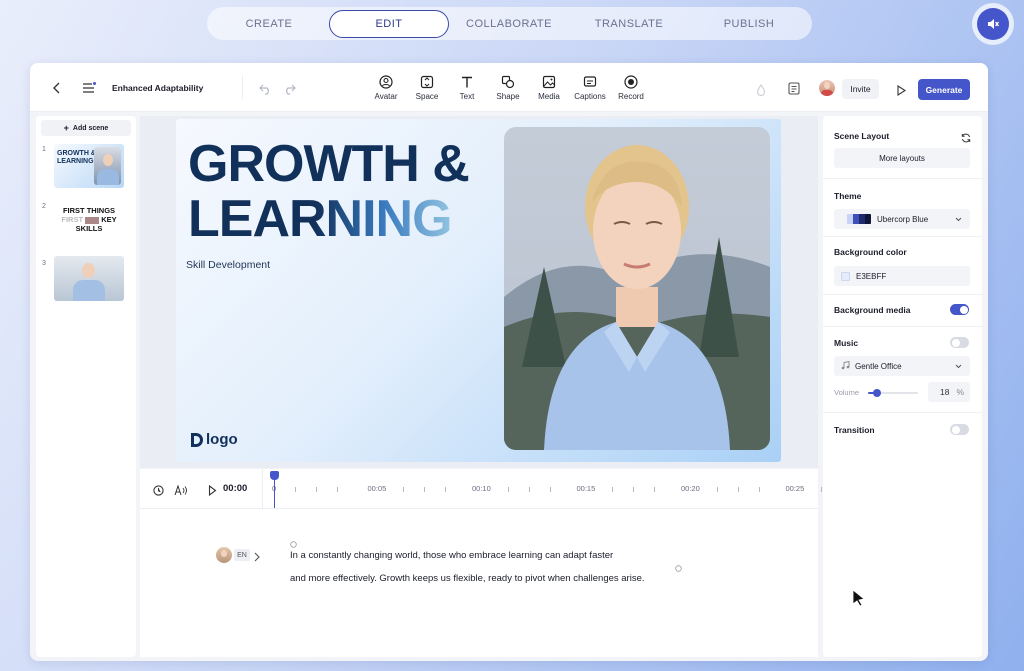 The image size is (1024, 671). I want to click on pause-marker-icon, so click(678, 568).